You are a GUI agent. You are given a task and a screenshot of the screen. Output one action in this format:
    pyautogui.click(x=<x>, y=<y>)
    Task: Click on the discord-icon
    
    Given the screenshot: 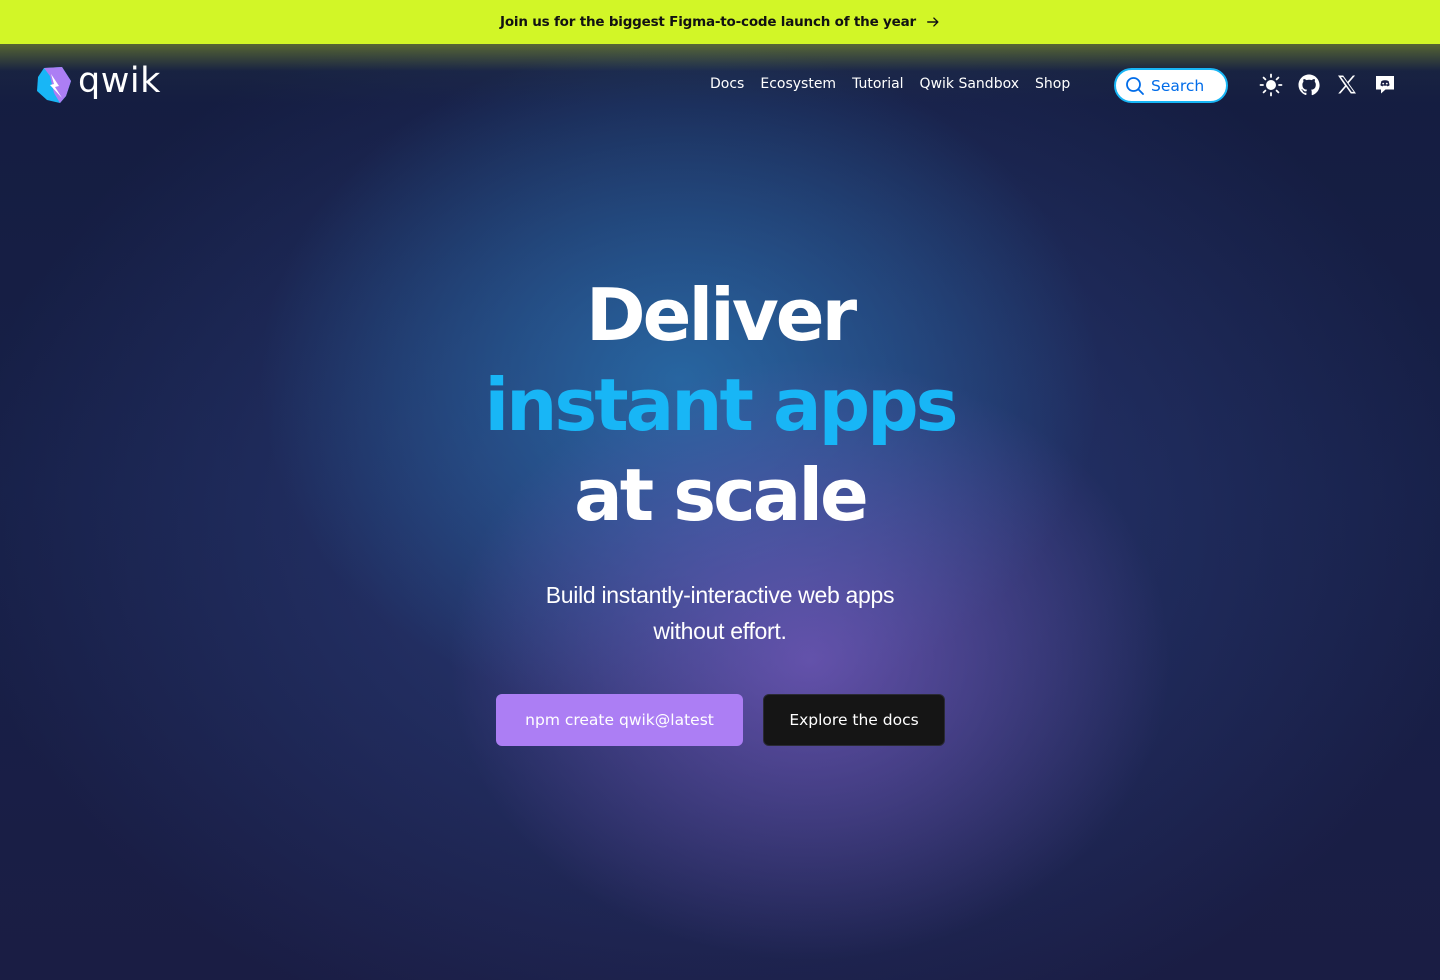 What is the action you would take?
    pyautogui.click(x=1385, y=85)
    